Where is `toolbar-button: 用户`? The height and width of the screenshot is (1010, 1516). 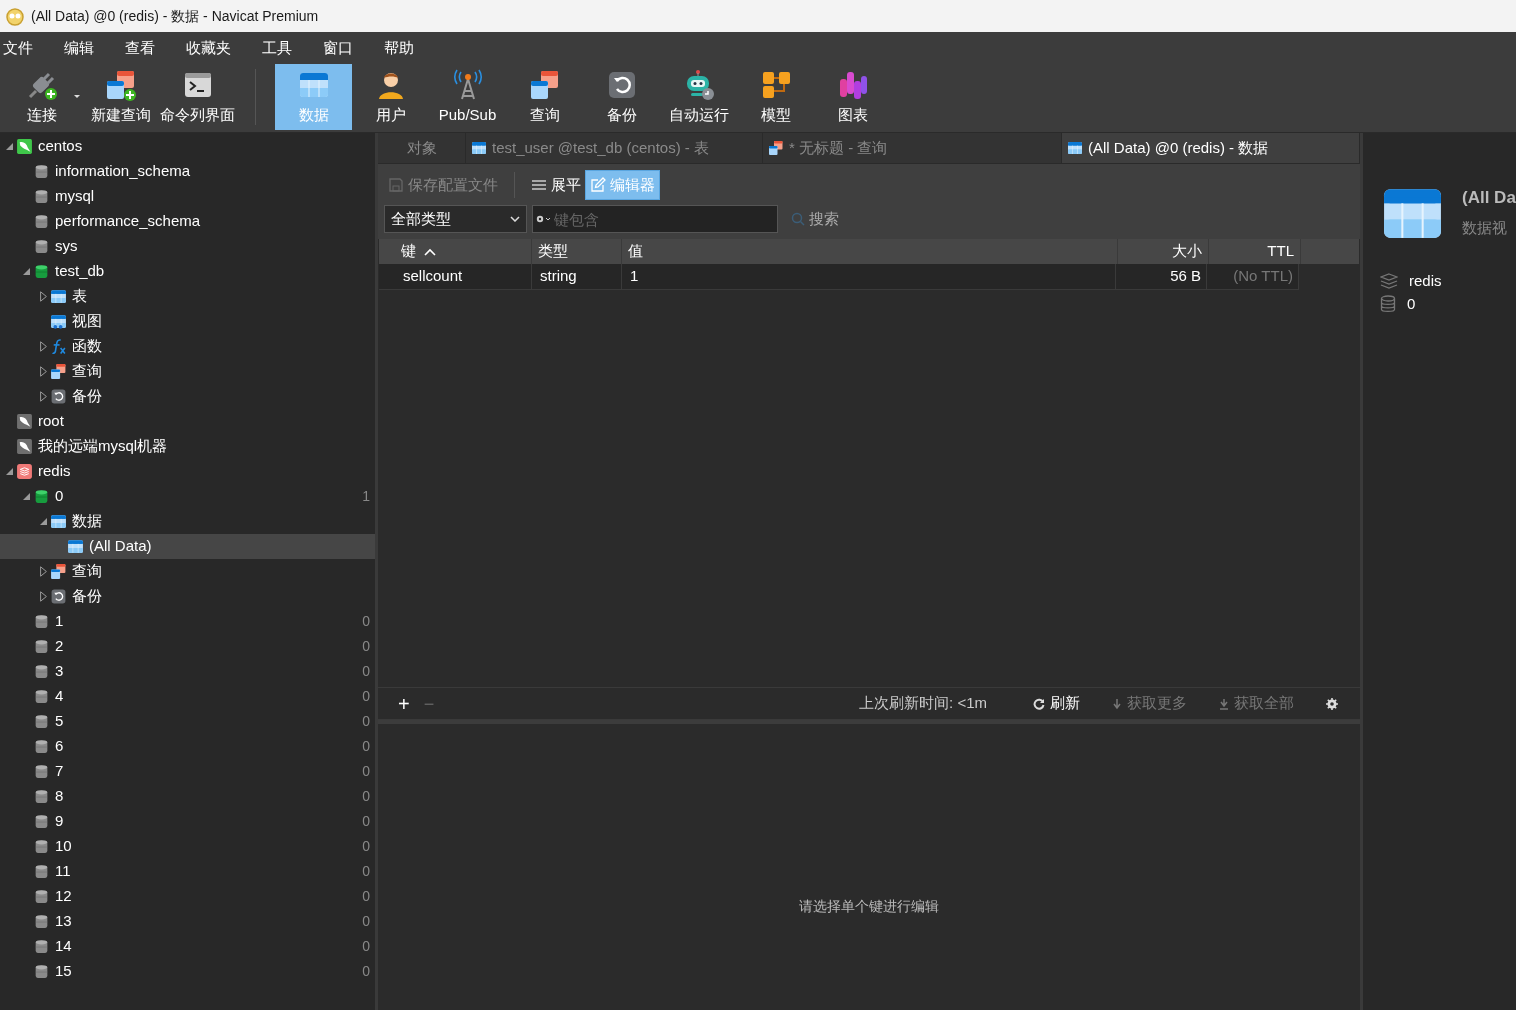 toolbar-button: 用户 is located at coordinates (390, 97).